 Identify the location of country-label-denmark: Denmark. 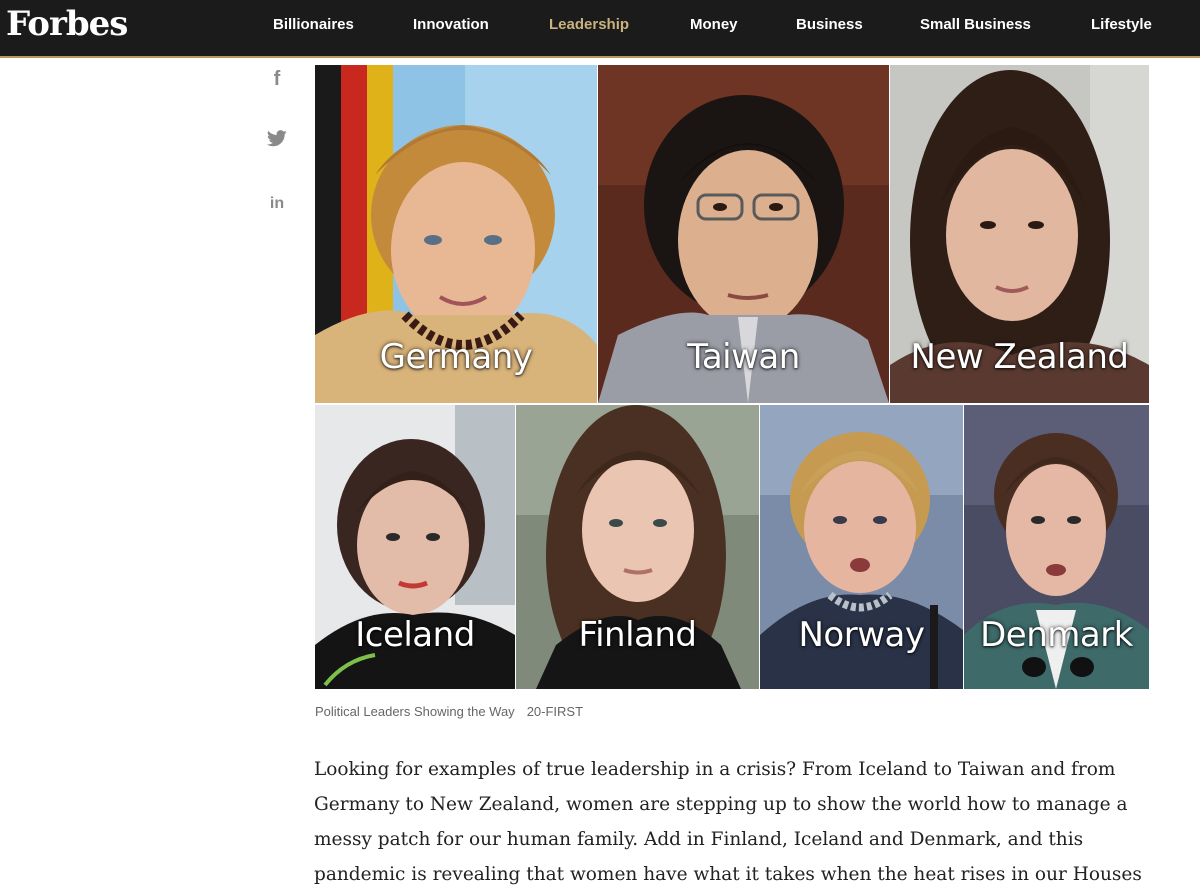
(1056, 635).